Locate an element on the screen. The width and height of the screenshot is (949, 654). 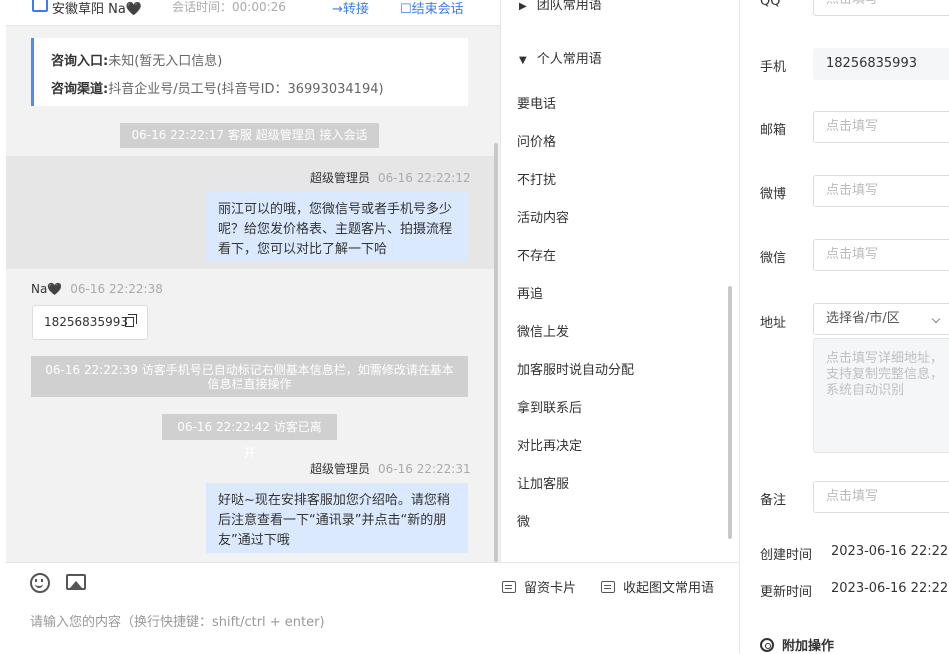
phrase-item: 拿到联系后 is located at coordinates (549, 406).